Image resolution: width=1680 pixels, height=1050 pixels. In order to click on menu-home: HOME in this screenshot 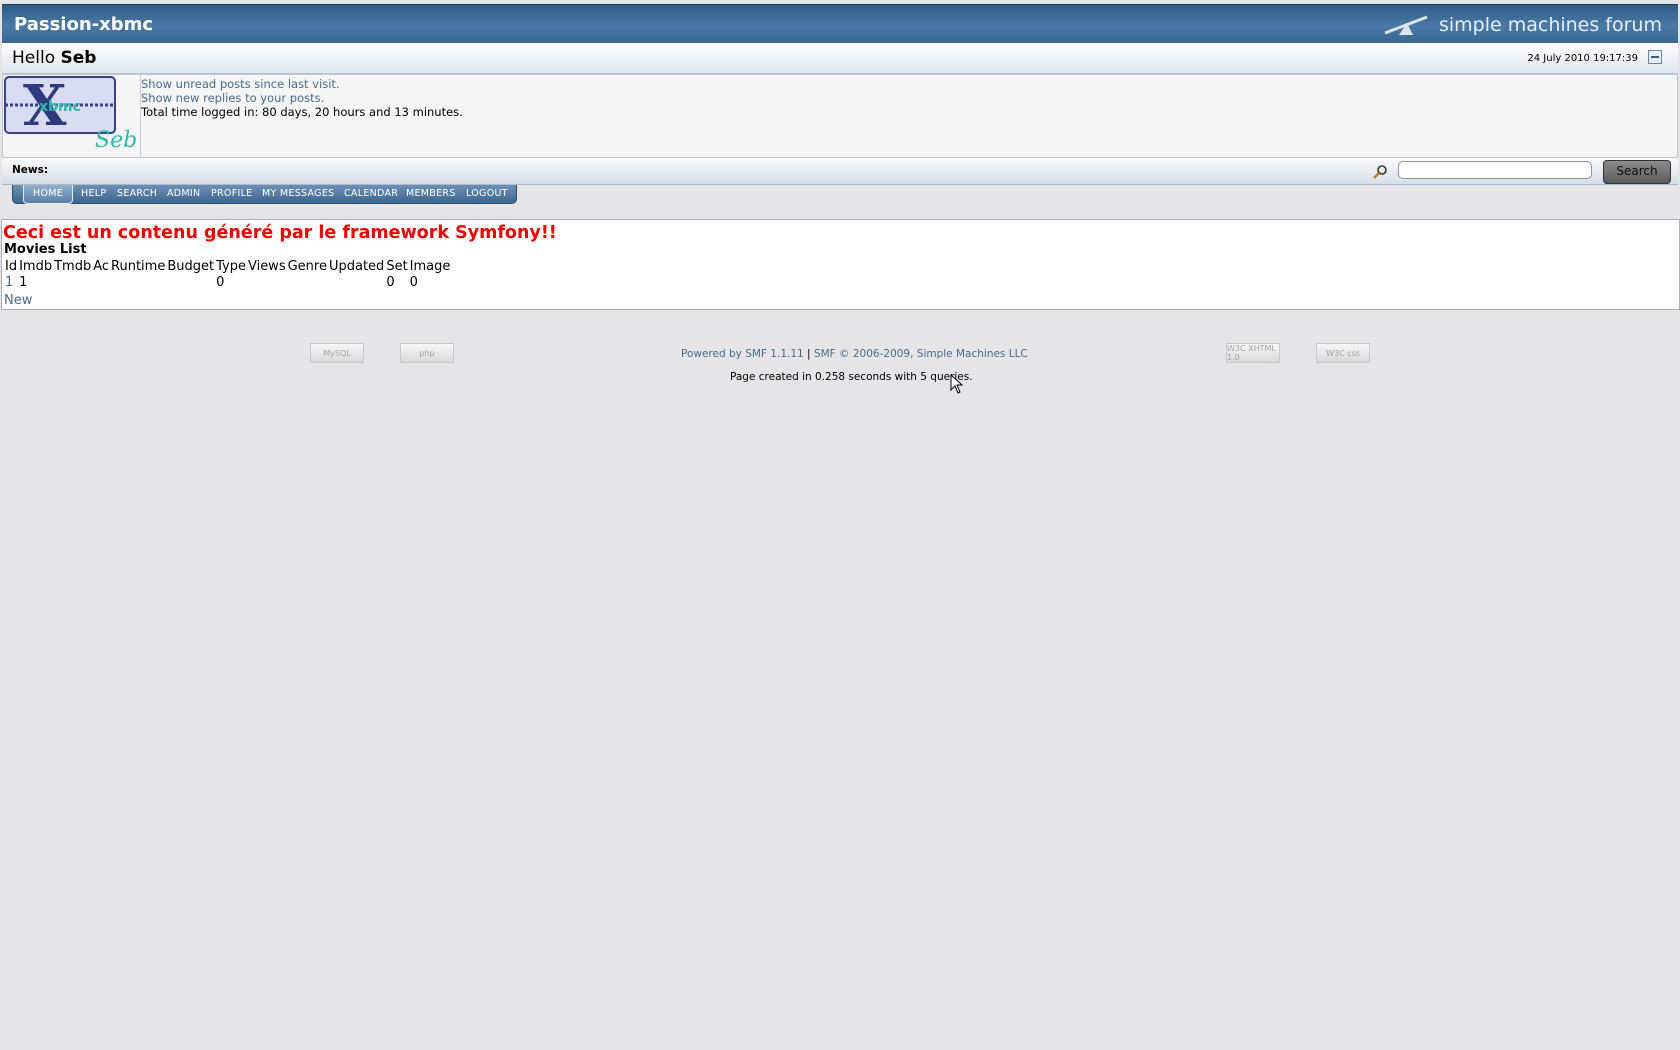, I will do `click(48, 194)`.